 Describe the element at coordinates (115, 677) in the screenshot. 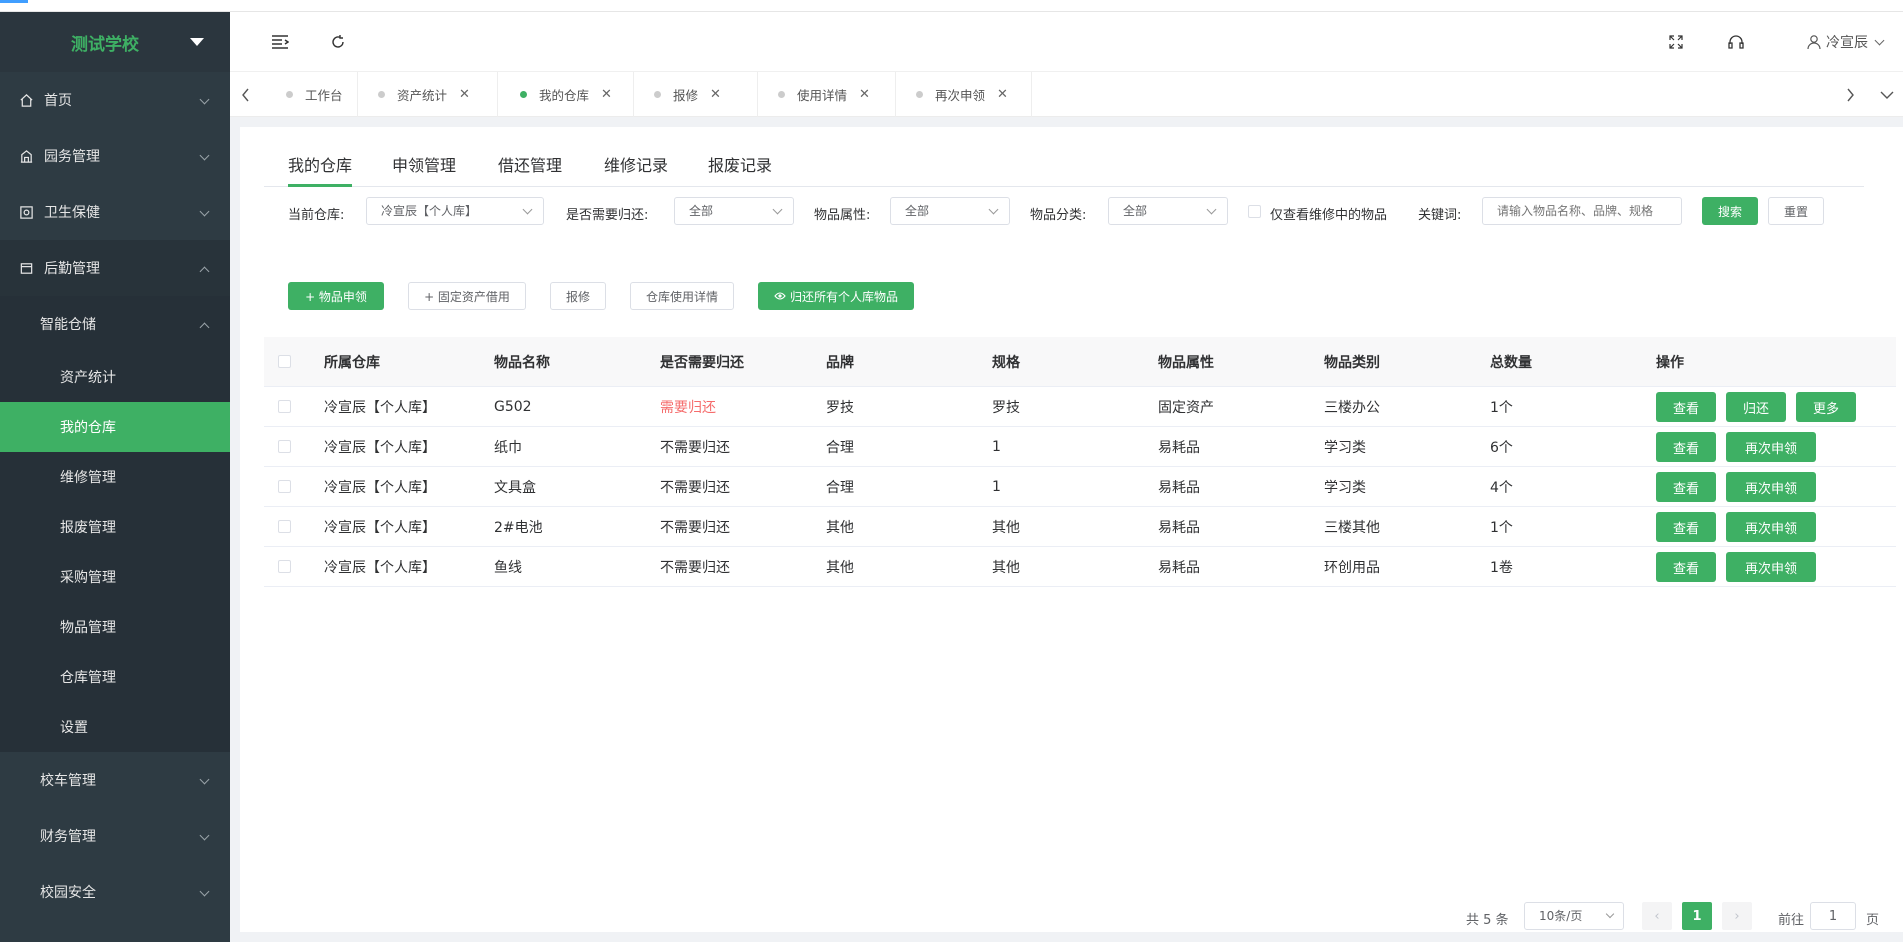

I see `sidebar-subitem-warehouses: 仓库管理` at that location.